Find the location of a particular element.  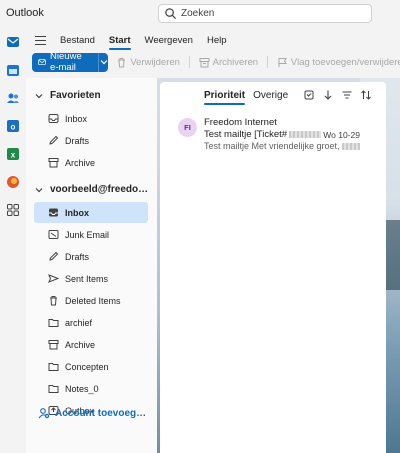

new-mail-dropdown is located at coordinates (103, 62).